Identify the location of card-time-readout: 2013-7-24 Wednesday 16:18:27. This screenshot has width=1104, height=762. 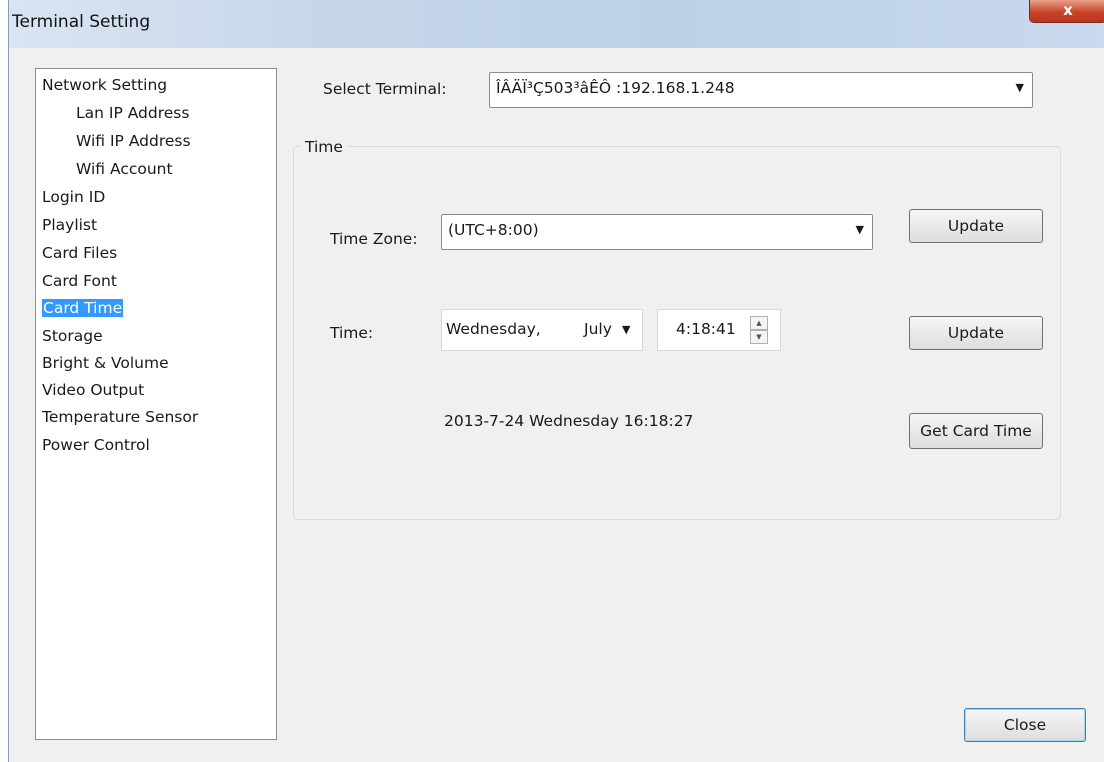
(569, 421).